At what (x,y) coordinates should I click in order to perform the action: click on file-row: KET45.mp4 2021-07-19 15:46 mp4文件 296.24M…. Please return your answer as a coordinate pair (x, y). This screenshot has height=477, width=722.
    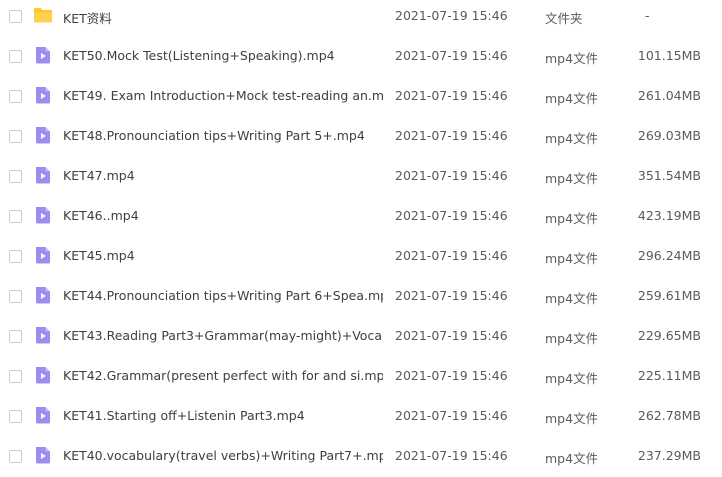
    Looking at the image, I should click on (361, 257).